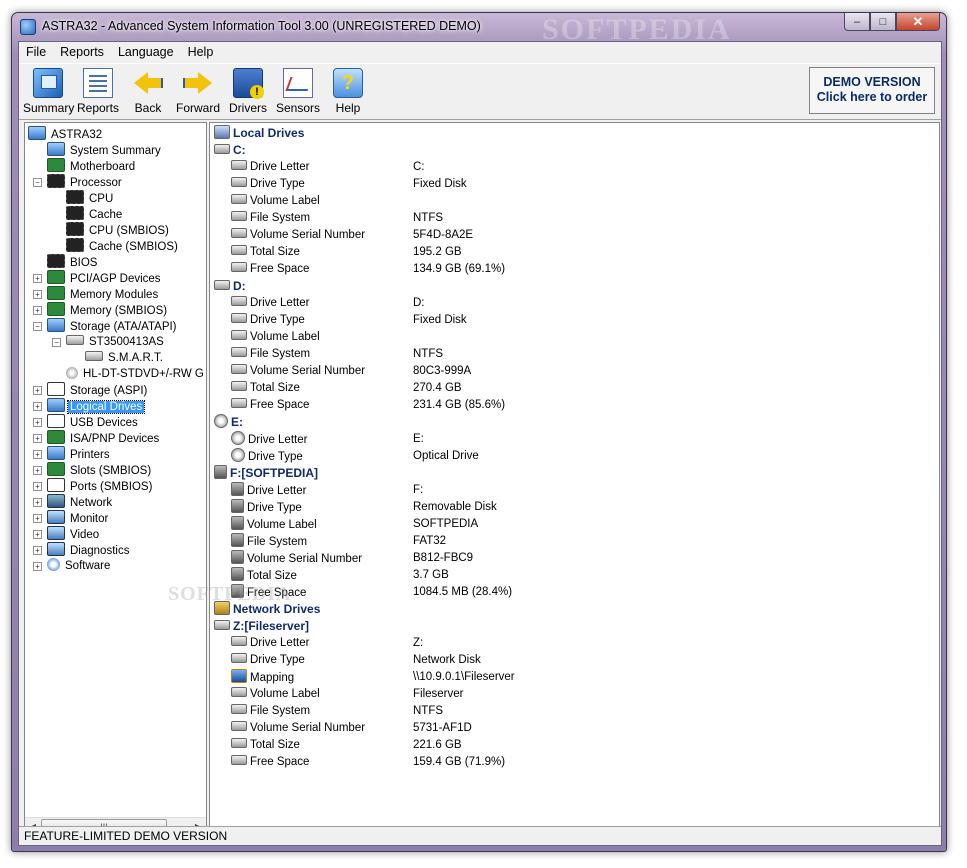 This screenshot has width=967, height=868. Describe the element at coordinates (91, 503) in the screenshot. I see `tree-item-label: Network` at that location.